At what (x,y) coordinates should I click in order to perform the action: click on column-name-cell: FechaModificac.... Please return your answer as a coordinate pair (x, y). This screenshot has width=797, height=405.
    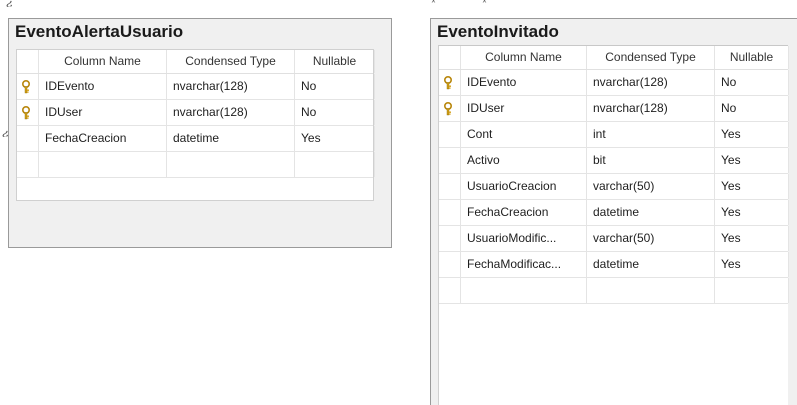
    Looking at the image, I should click on (524, 264).